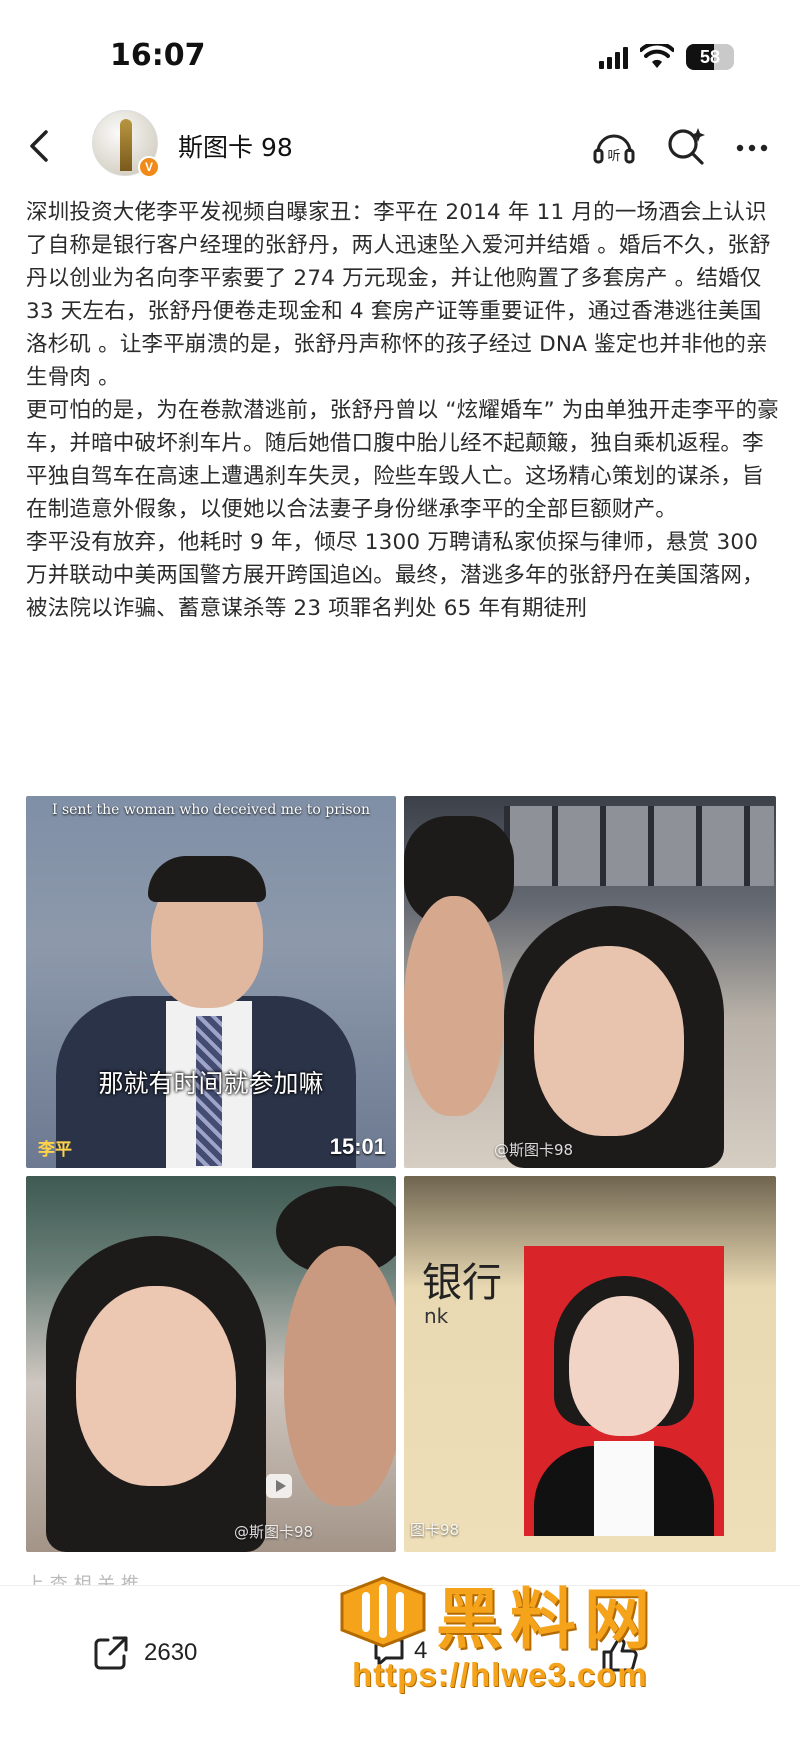  Describe the element at coordinates (686, 146) in the screenshot. I see `search-icon` at that location.